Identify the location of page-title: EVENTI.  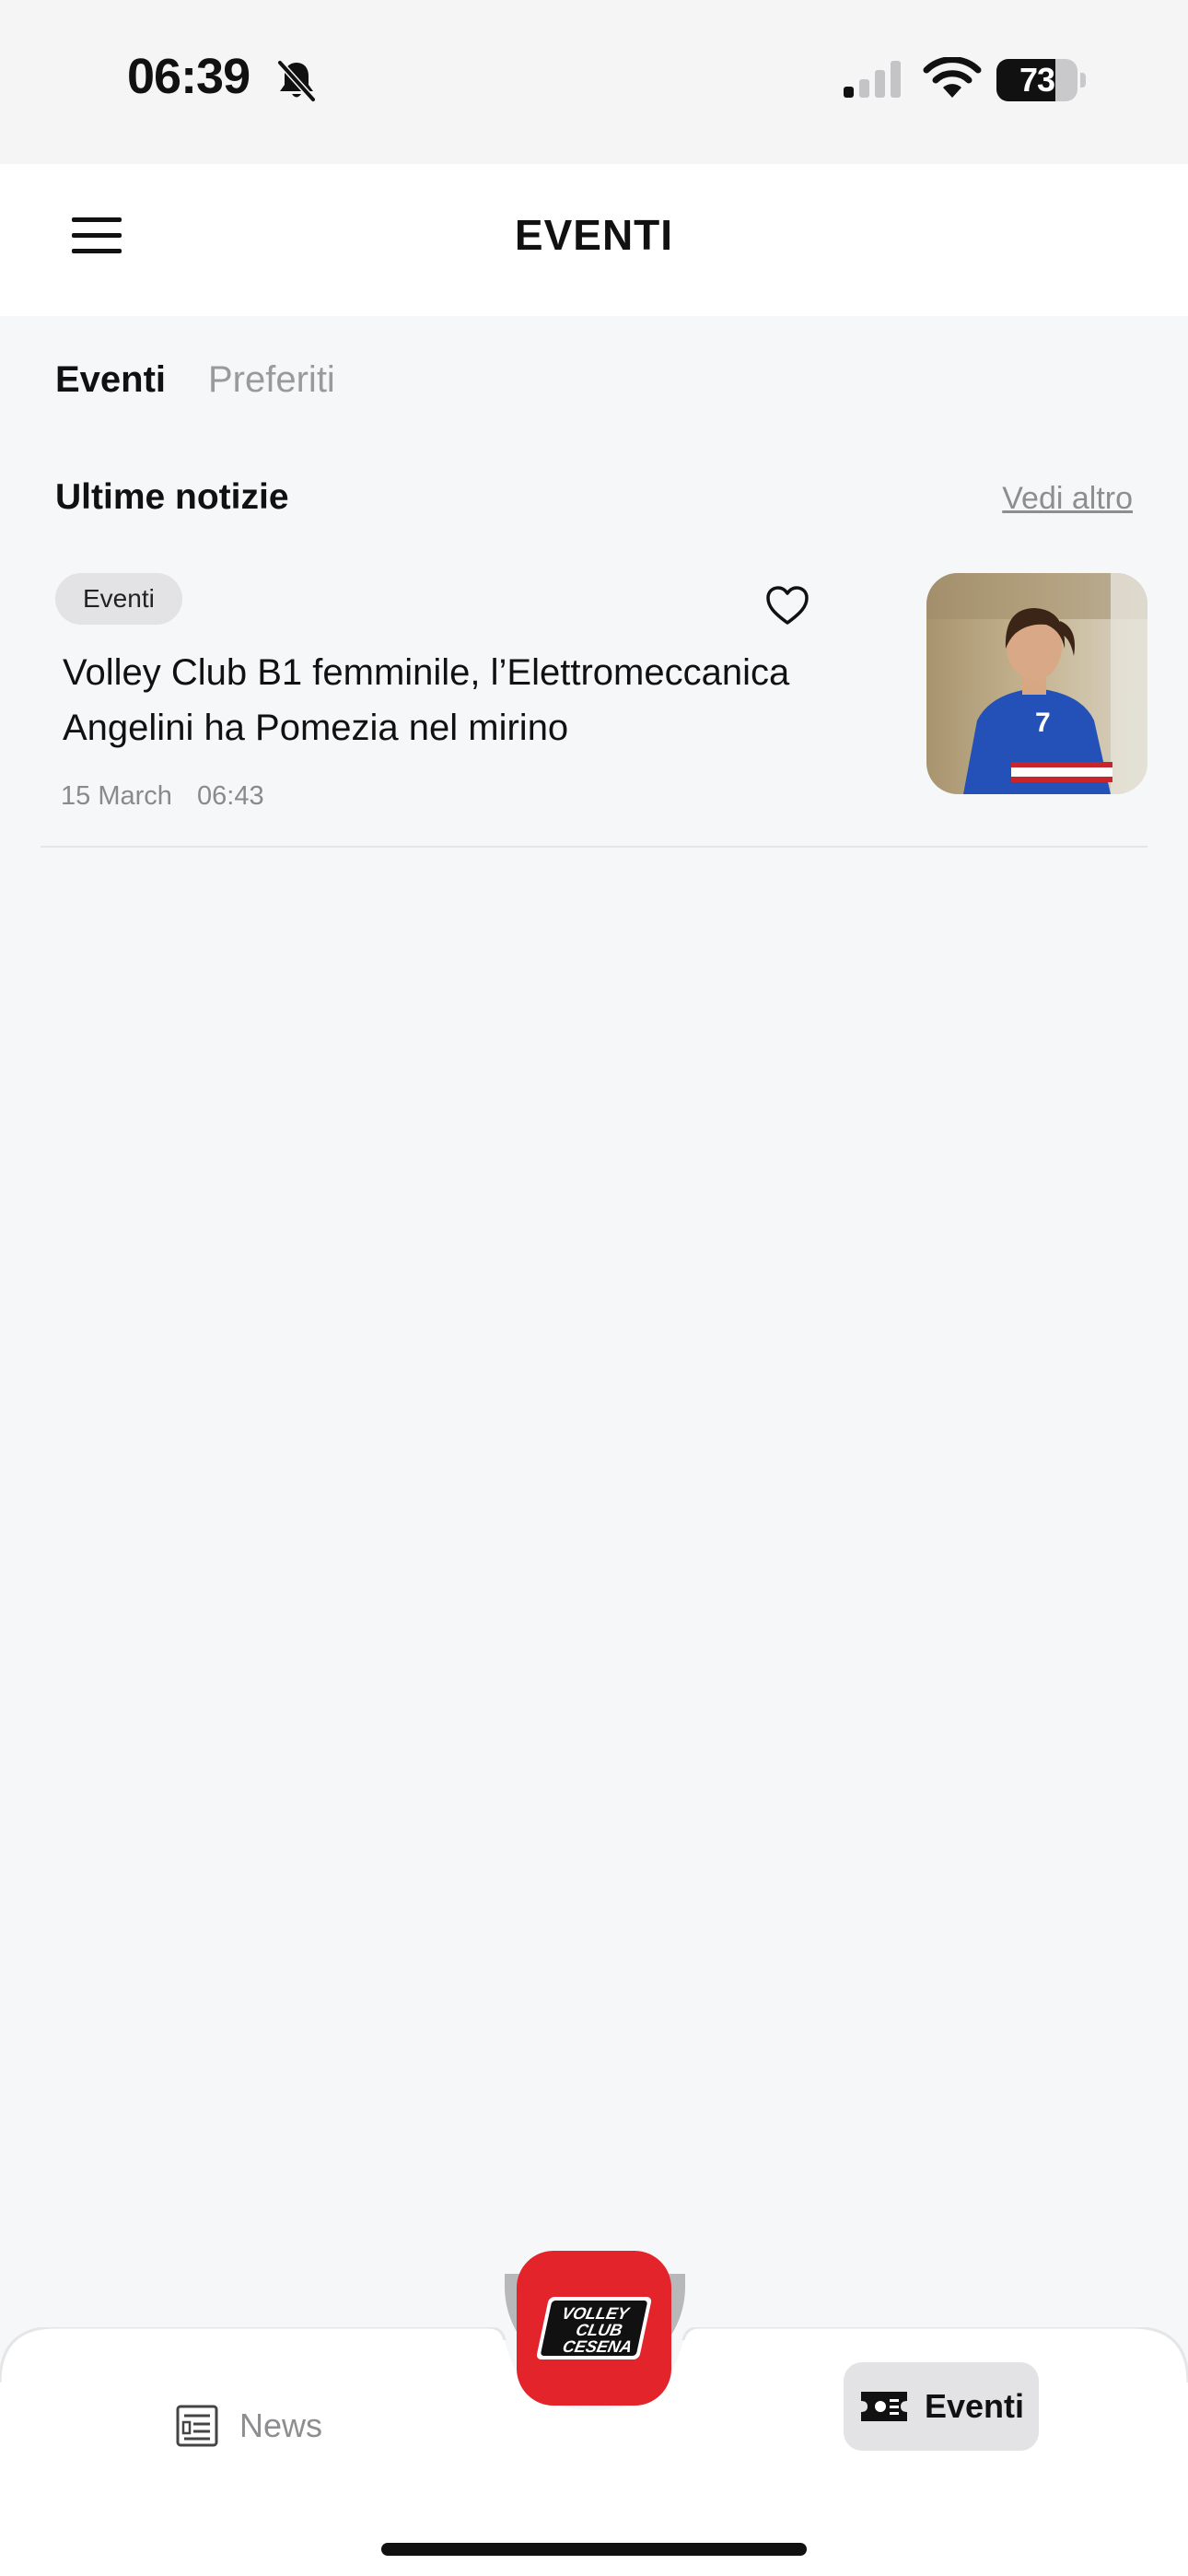
(594, 235).